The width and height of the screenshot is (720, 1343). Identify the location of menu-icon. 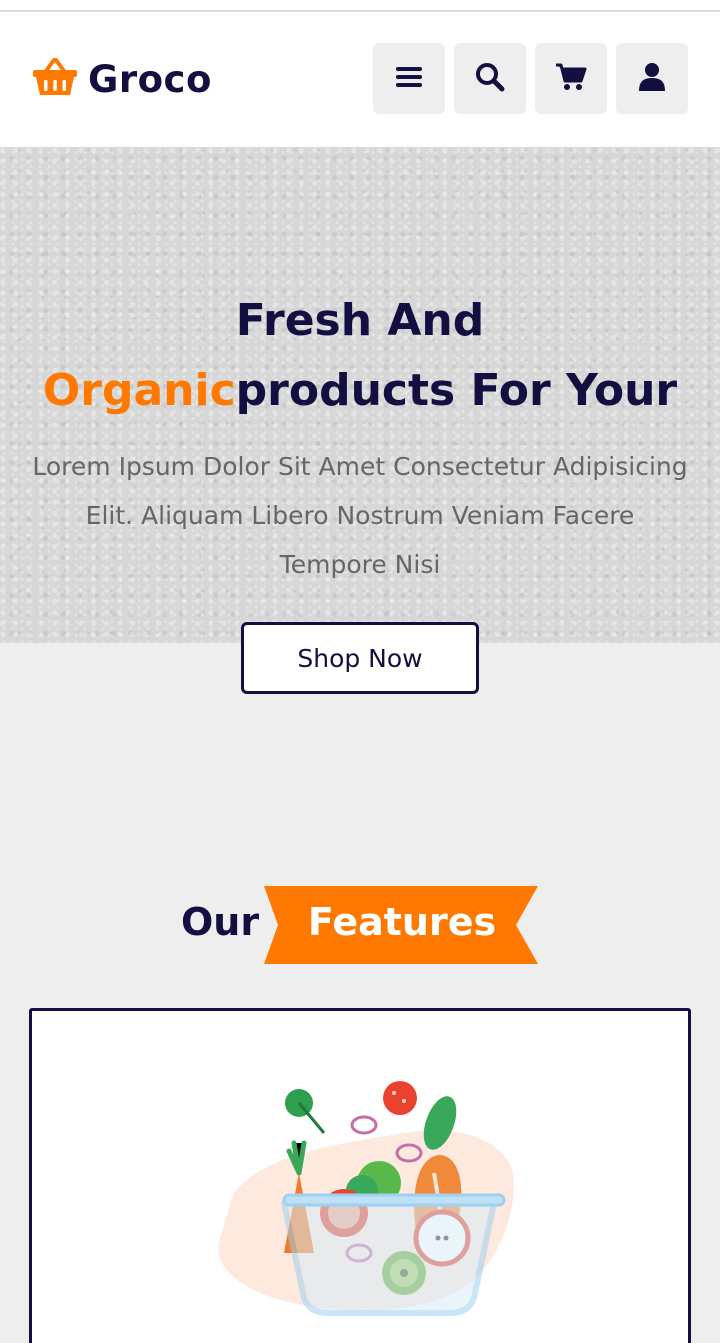
(409, 79).